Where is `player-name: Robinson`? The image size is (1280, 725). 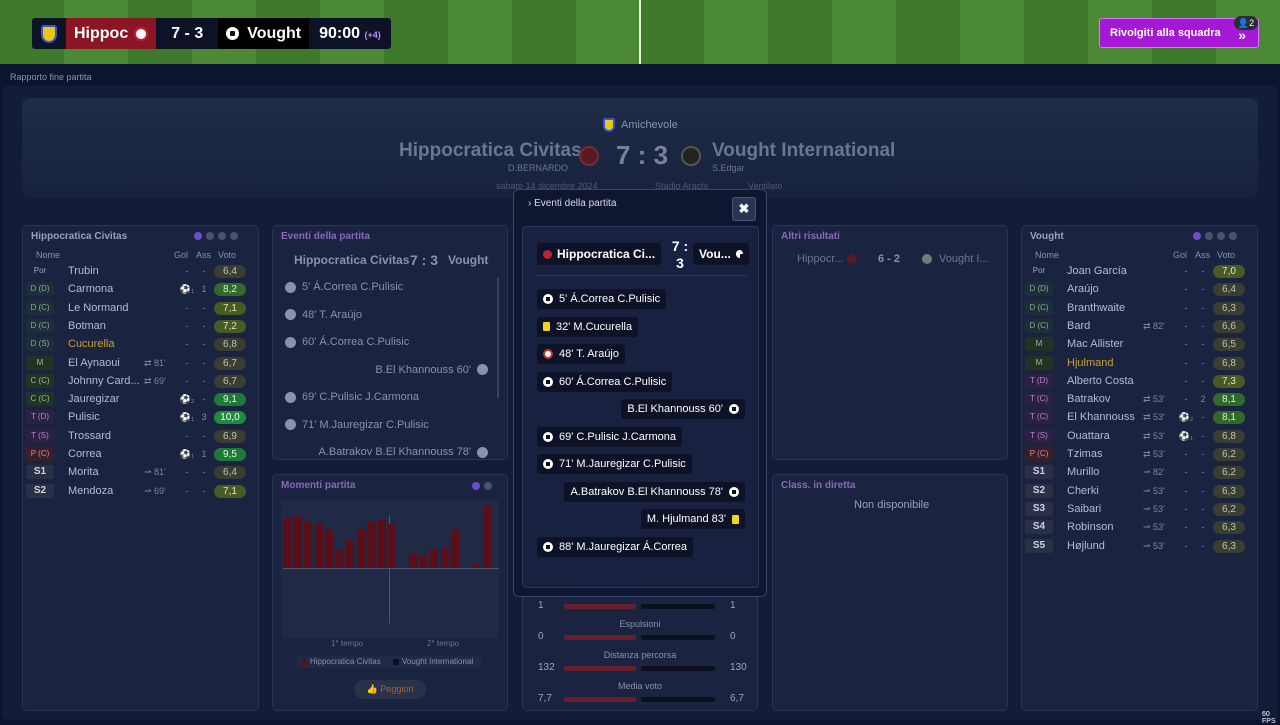 player-name: Robinson is located at coordinates (1090, 527).